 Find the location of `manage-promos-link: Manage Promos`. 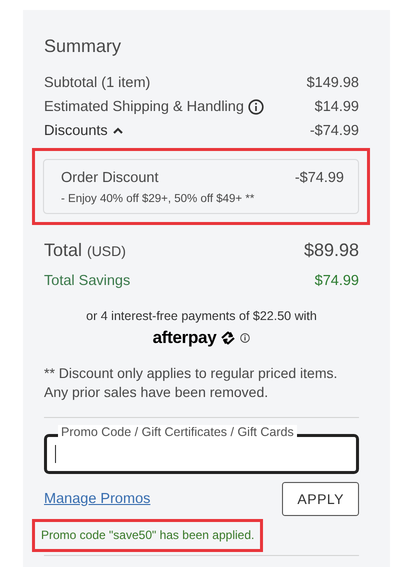

manage-promos-link: Manage Promos is located at coordinates (97, 499).